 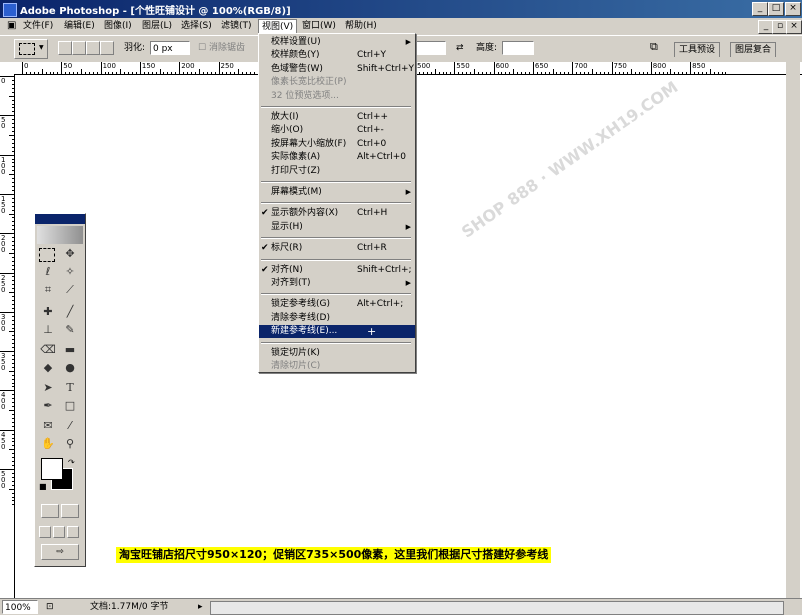 What do you see at coordinates (196, 26) in the screenshot?
I see `menu-select: 选择(S)` at bounding box center [196, 26].